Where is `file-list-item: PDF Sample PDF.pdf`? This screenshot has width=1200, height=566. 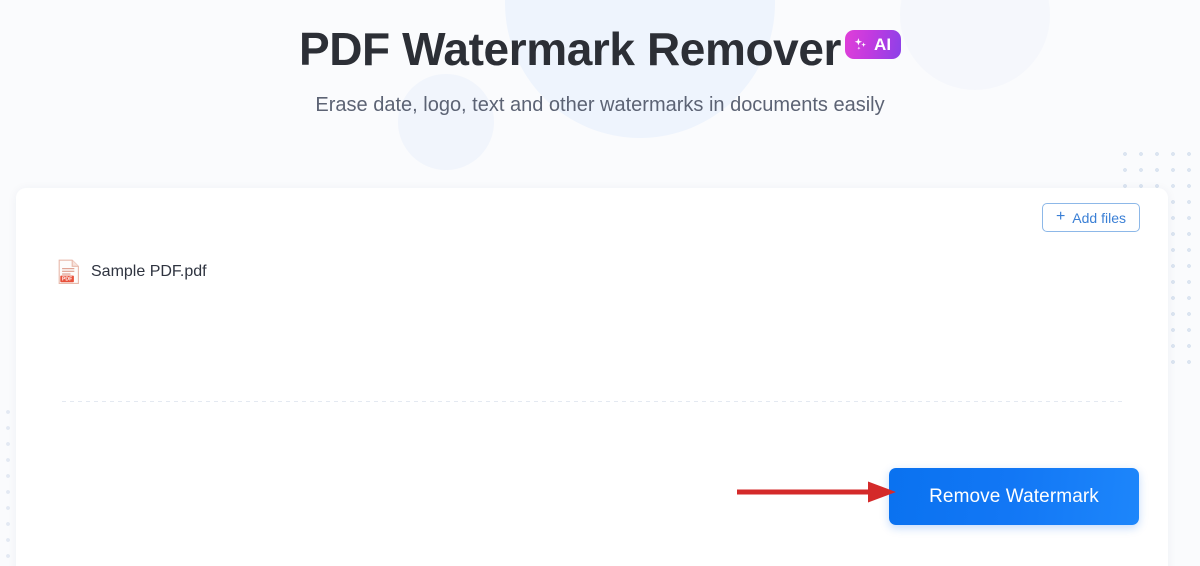 file-list-item: PDF Sample PDF.pdf is located at coordinates (599, 272).